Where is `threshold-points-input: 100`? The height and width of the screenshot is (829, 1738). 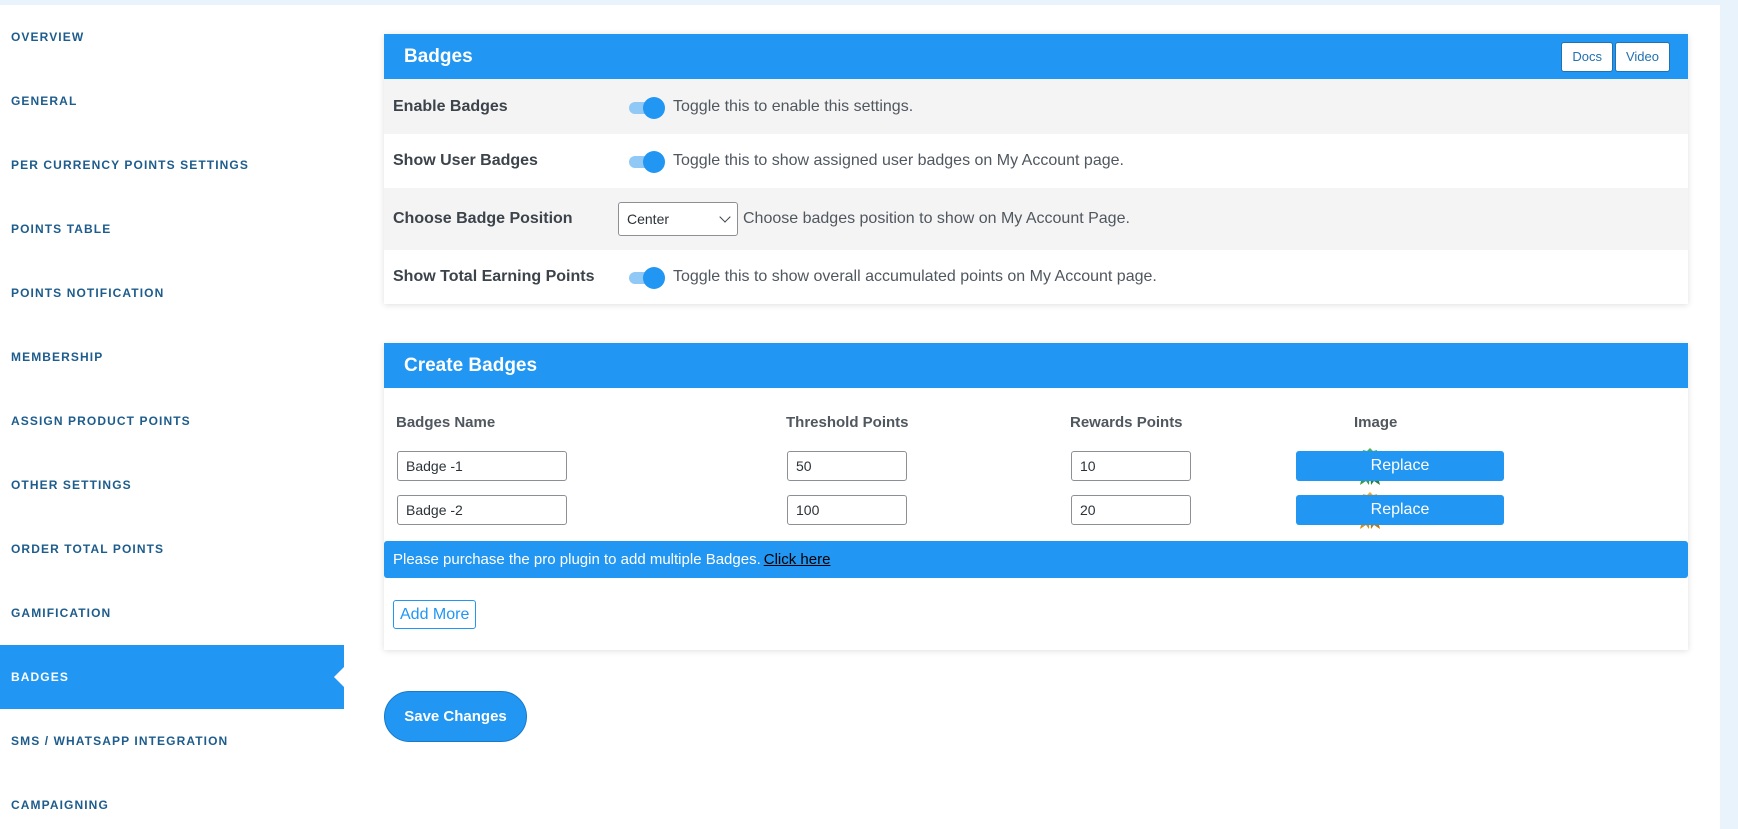 threshold-points-input: 100 is located at coordinates (847, 510).